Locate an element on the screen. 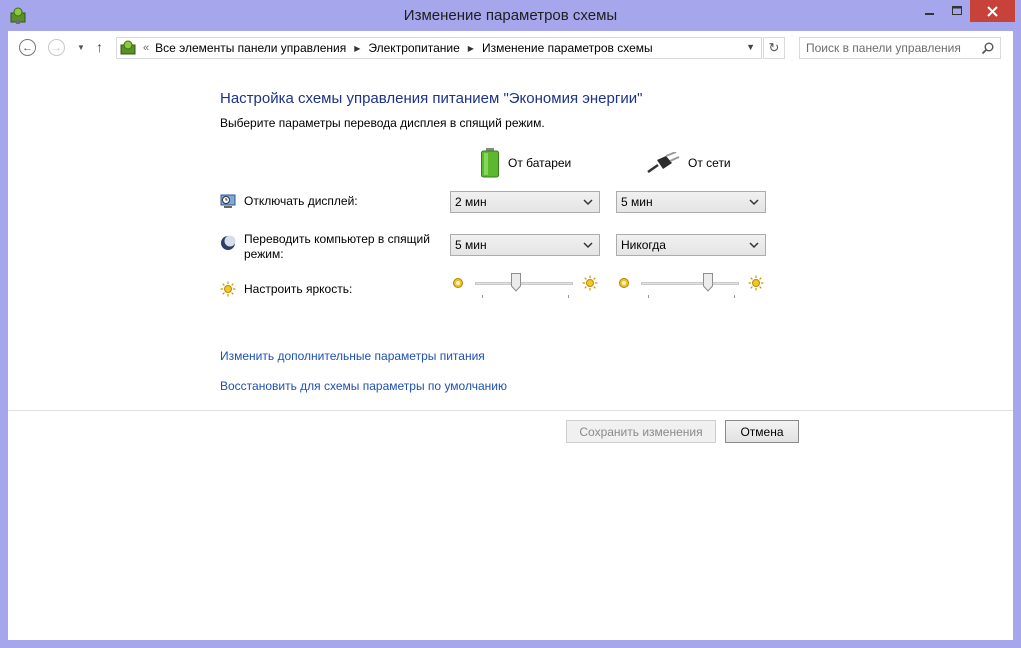 The height and width of the screenshot is (648, 1021). search-box is located at coordinates (900, 48).